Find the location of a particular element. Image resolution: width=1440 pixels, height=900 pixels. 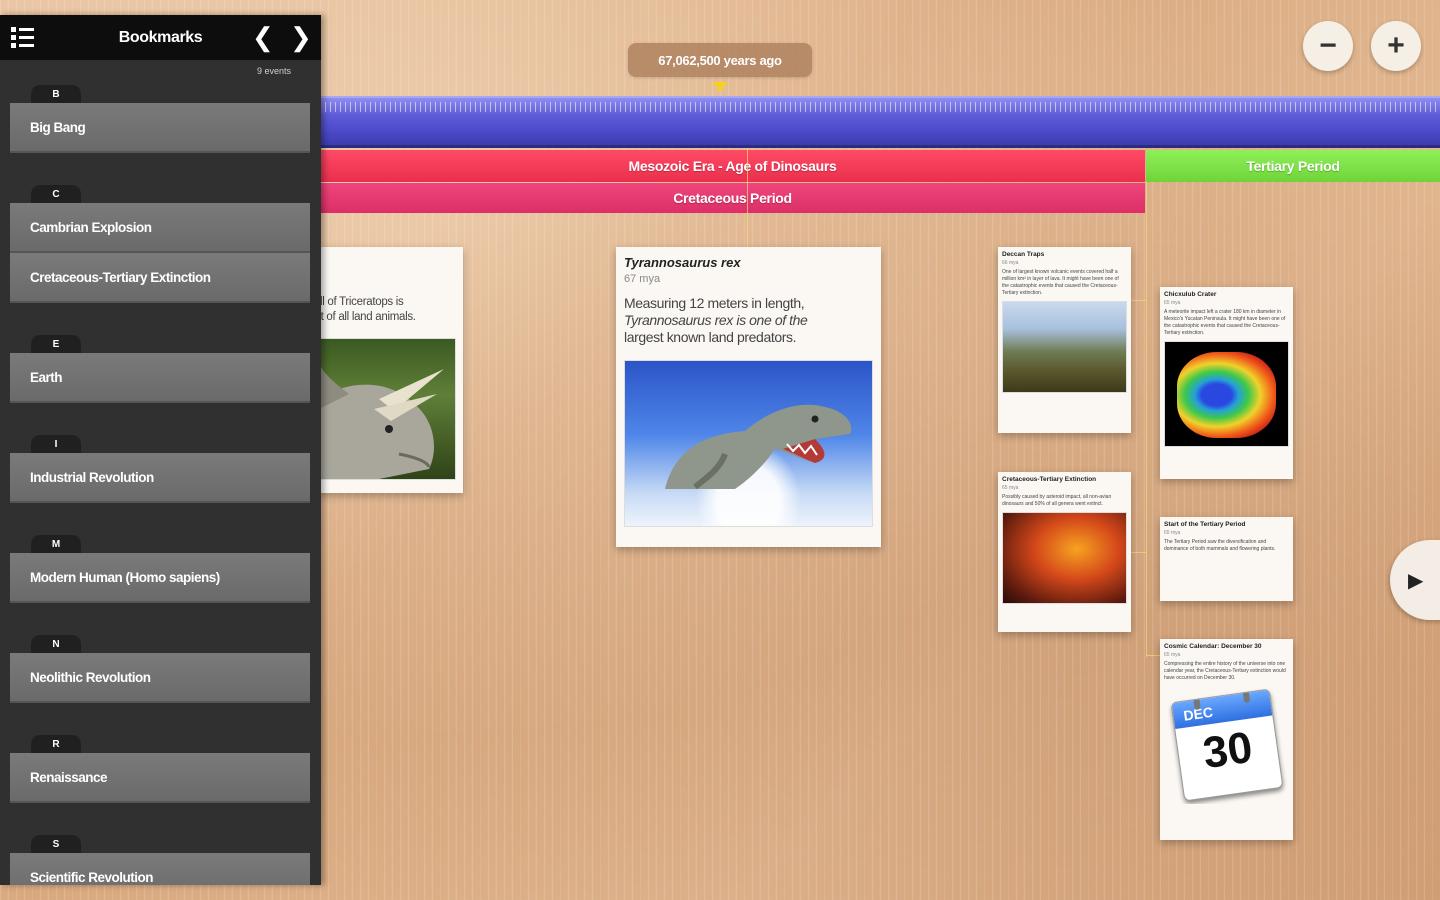

letter-tab: B is located at coordinates (56, 94).